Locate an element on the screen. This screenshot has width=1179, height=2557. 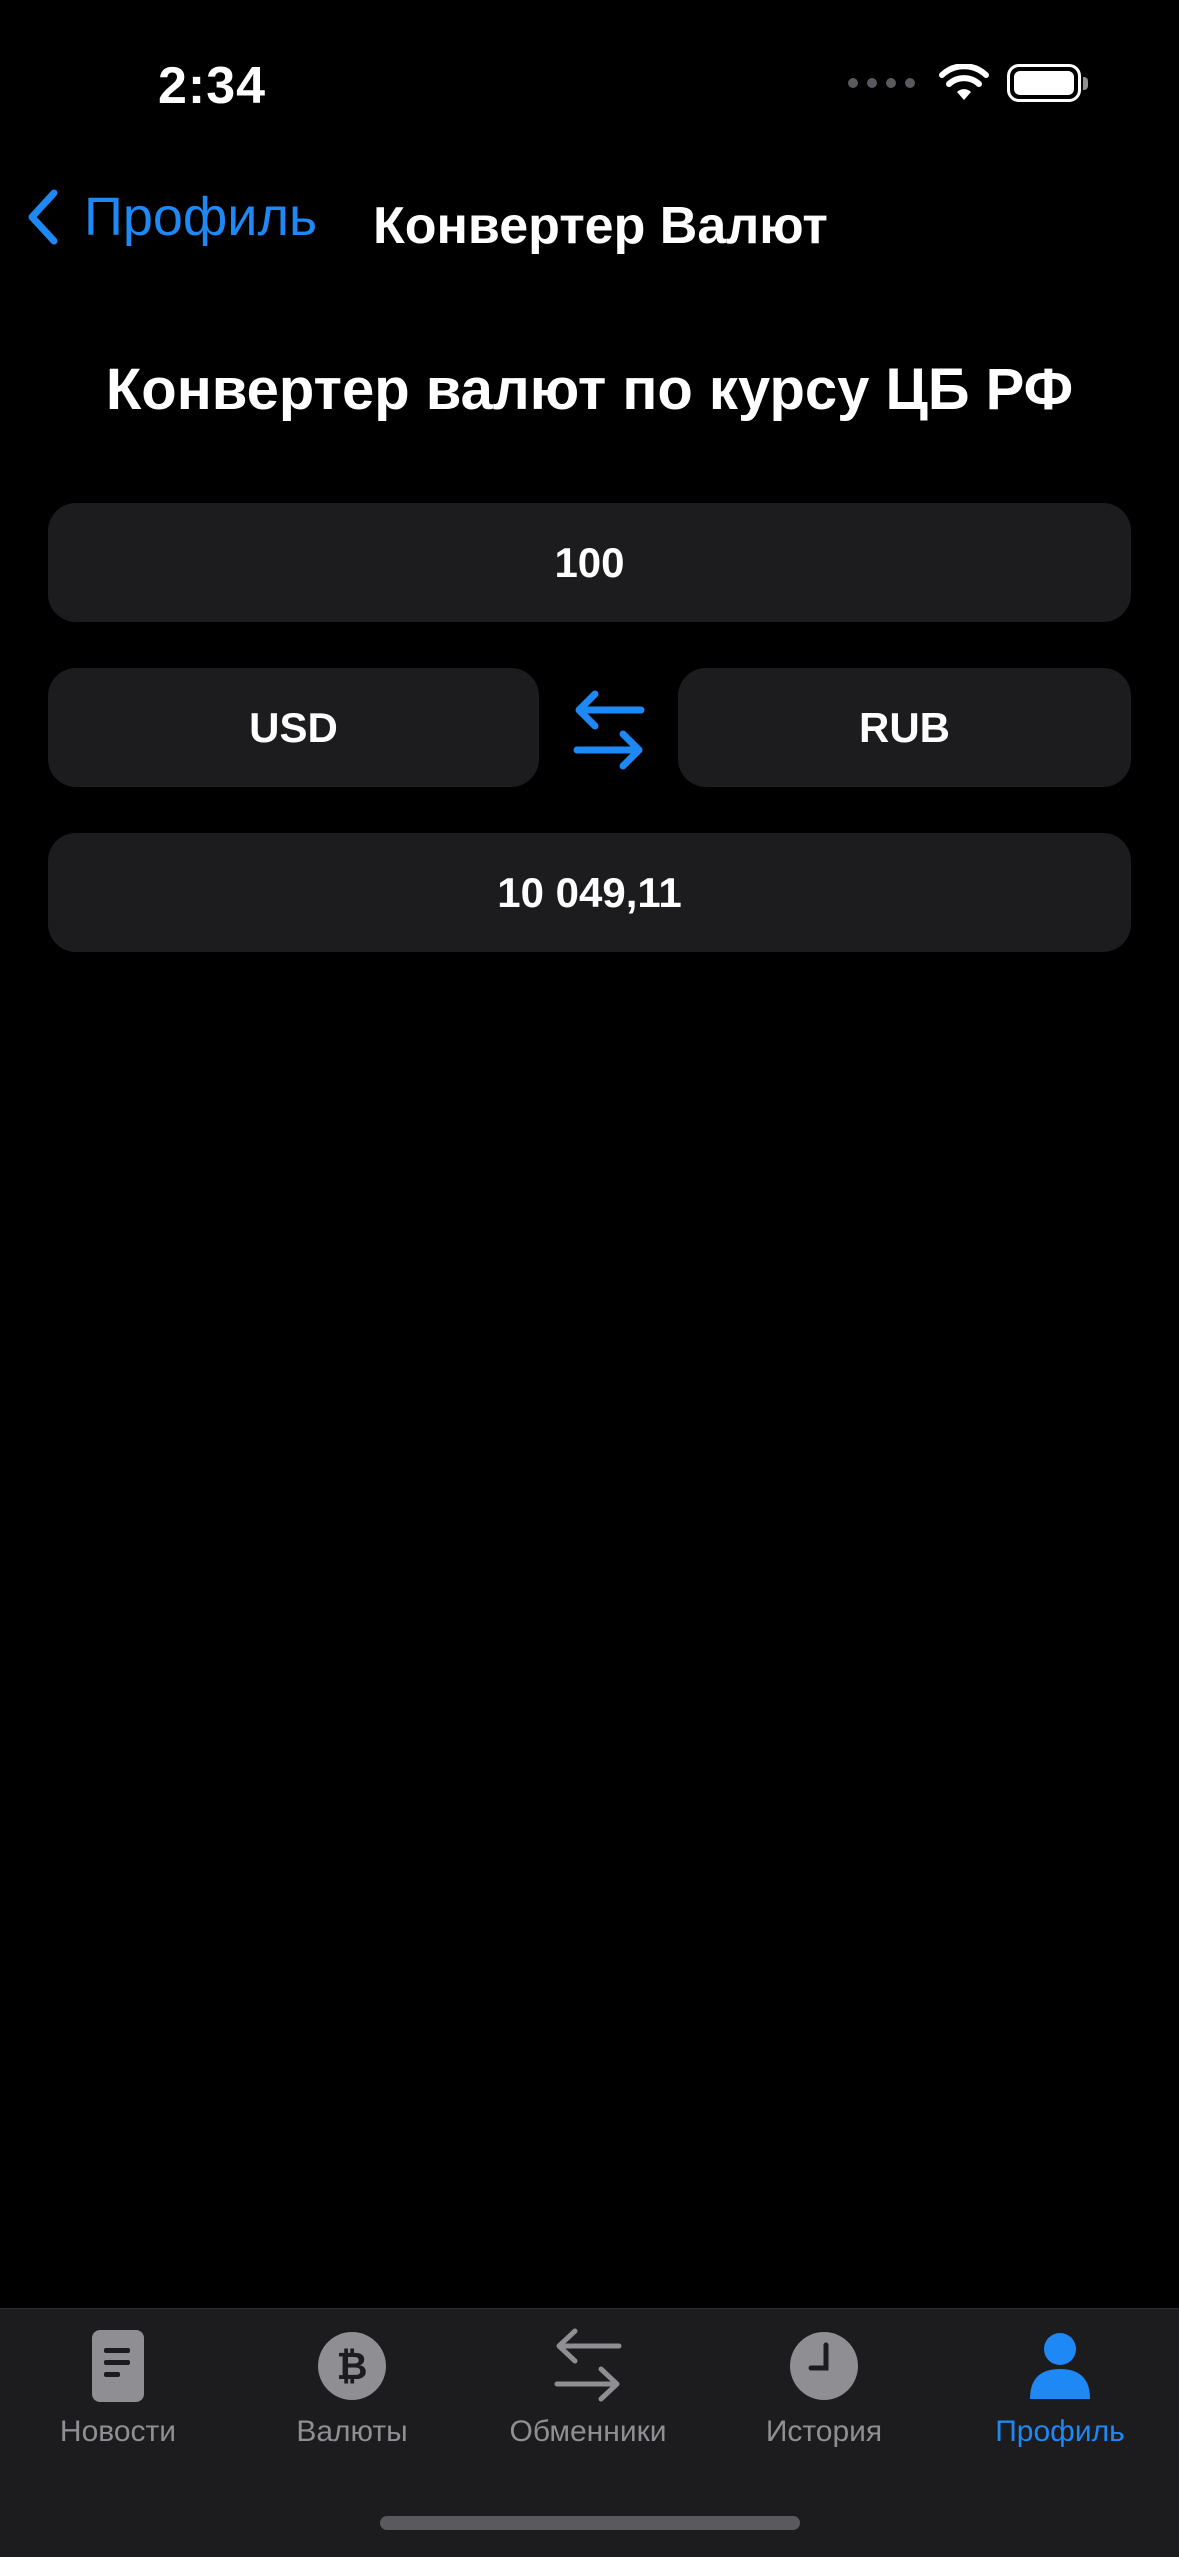
result-output: 10 049,11 is located at coordinates (589, 892).